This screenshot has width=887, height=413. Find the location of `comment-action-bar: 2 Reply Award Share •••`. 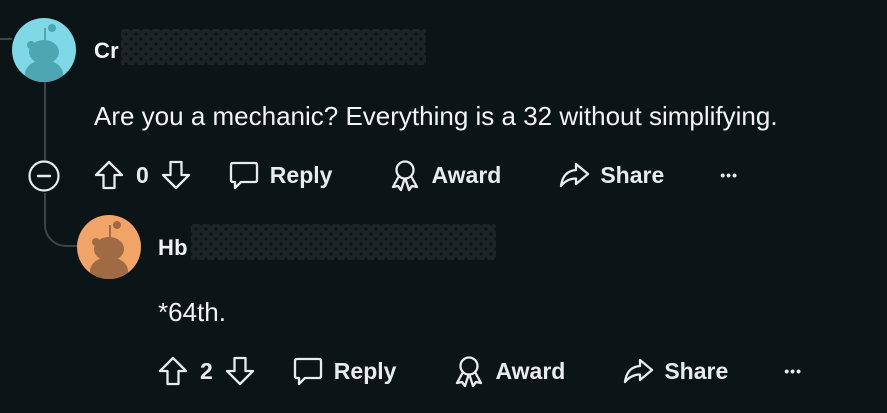

comment-action-bar: 2 Reply Award Share ••• is located at coordinates (479, 371).